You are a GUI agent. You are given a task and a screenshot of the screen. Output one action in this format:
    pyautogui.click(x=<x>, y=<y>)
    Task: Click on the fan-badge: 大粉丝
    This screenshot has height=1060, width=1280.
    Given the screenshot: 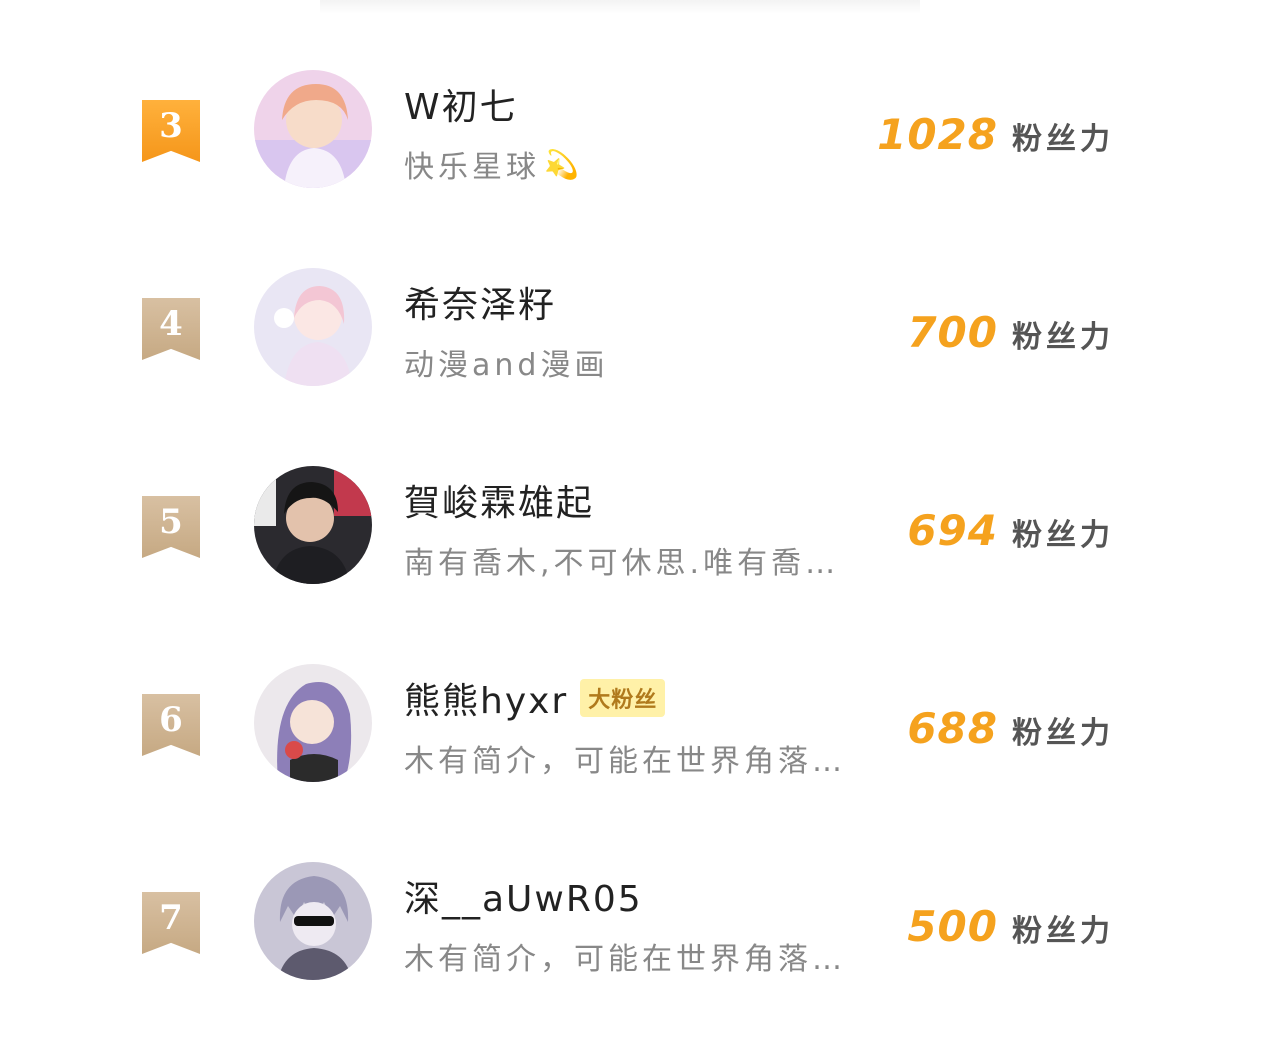 What is the action you would take?
    pyautogui.click(x=623, y=698)
    